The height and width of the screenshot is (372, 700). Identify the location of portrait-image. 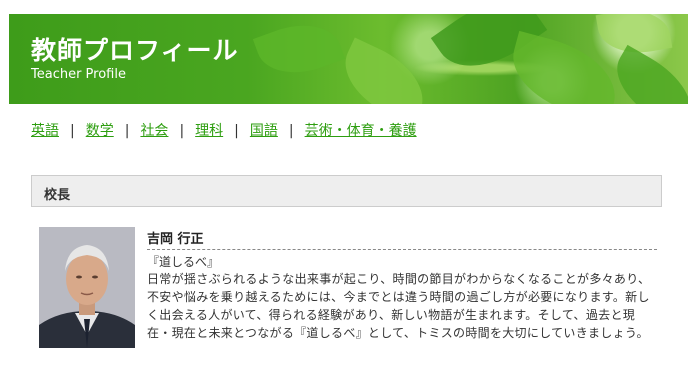
(87, 287).